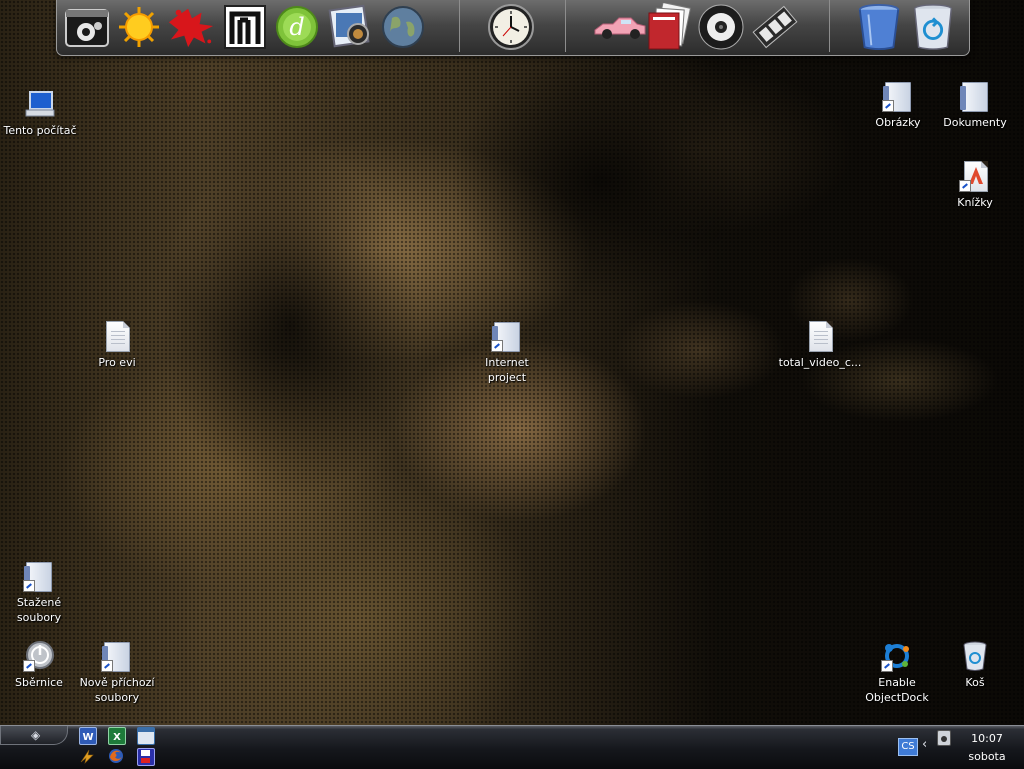 The width and height of the screenshot is (1024, 769). Describe the element at coordinates (987, 748) in the screenshot. I see `clock: 10:07 sobota` at that location.